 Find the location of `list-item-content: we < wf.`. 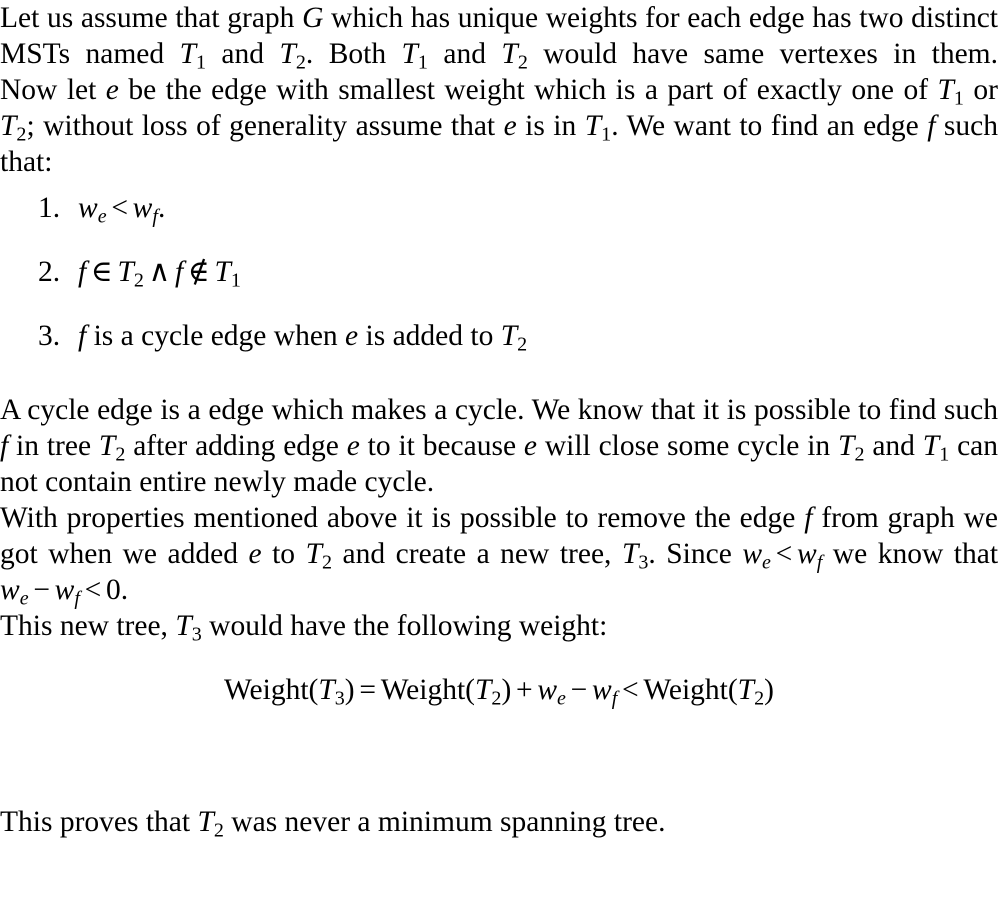

list-item-content: we < wf. is located at coordinates (538, 209).